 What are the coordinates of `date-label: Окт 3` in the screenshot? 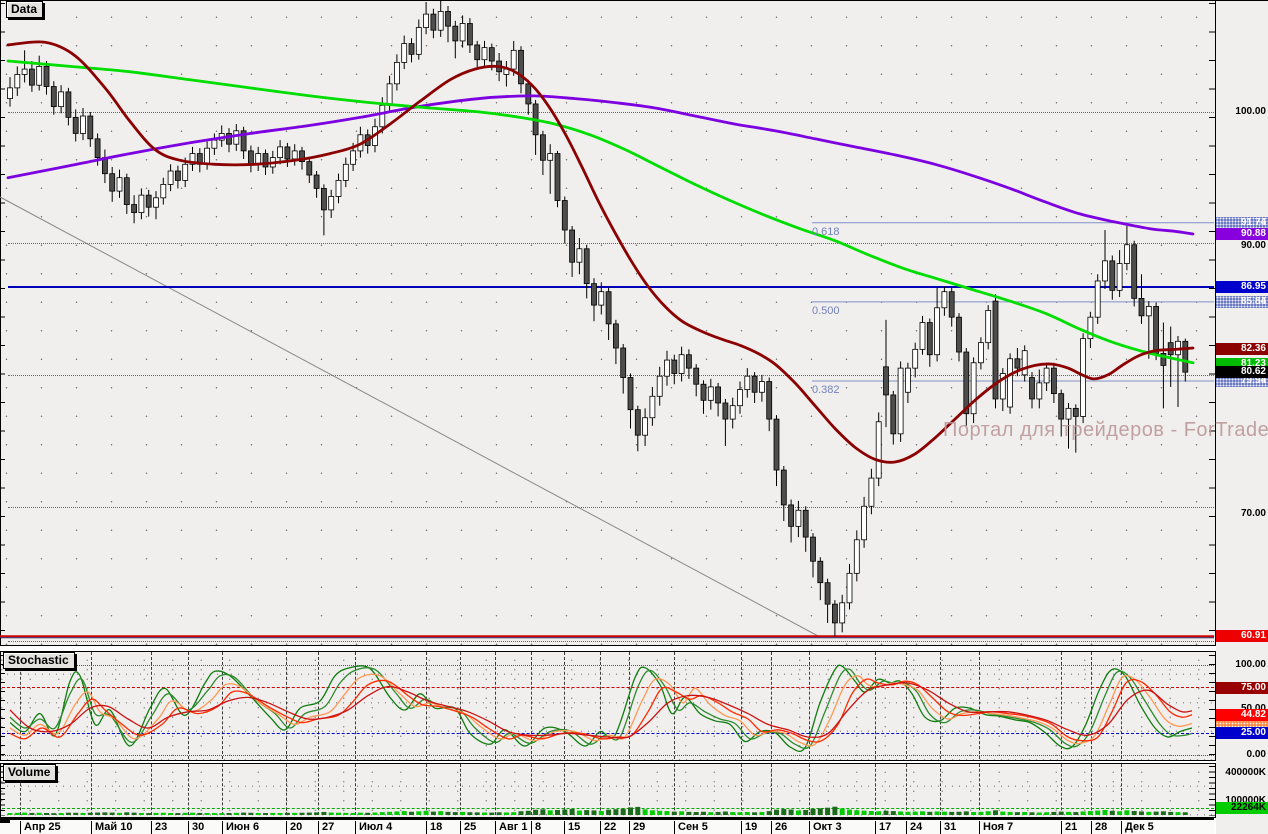 It's located at (825, 827).